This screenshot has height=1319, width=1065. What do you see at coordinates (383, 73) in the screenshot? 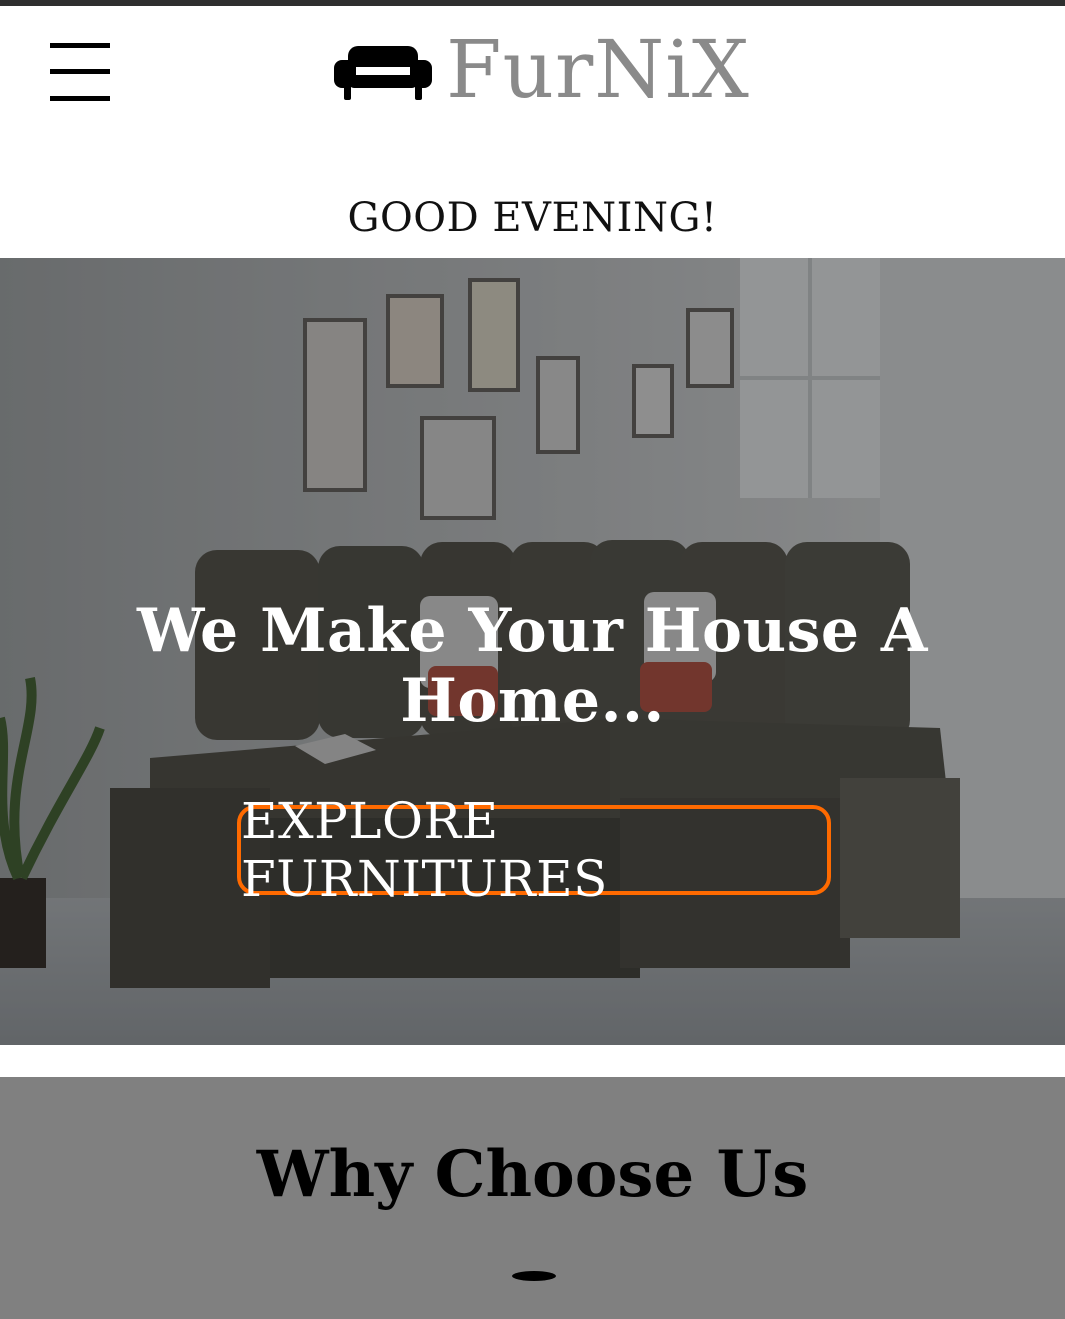
I see `sofa-icon` at bounding box center [383, 73].